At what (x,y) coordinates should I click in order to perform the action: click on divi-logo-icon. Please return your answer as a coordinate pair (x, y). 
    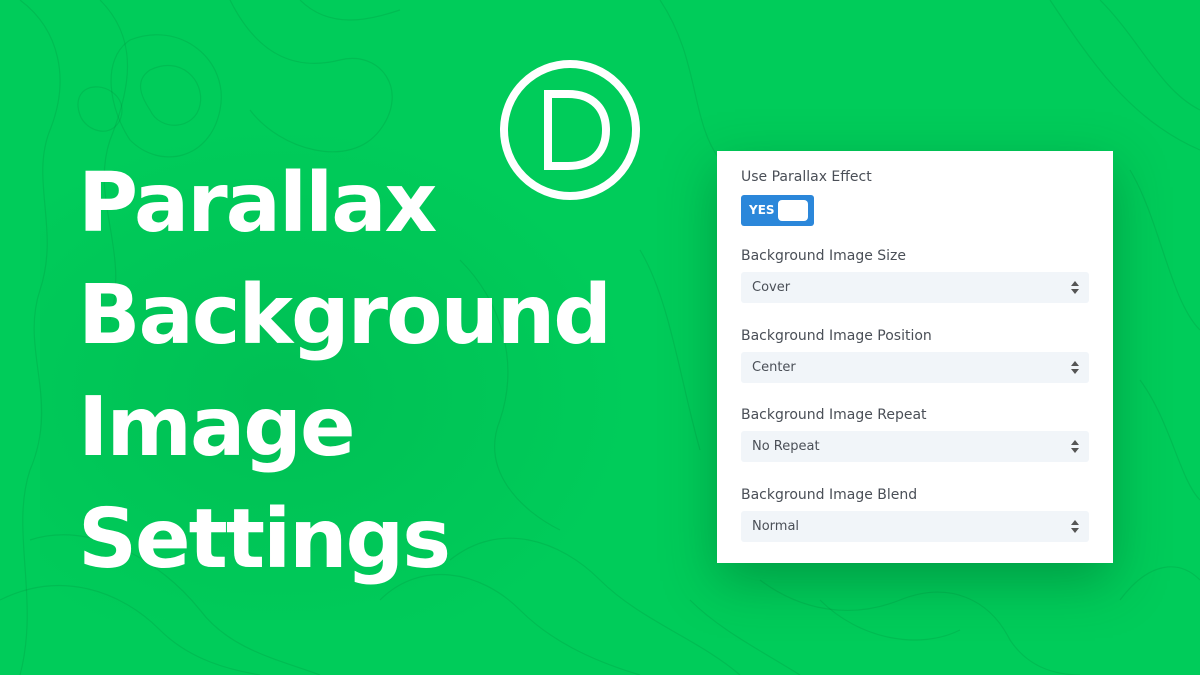
    Looking at the image, I should click on (570, 130).